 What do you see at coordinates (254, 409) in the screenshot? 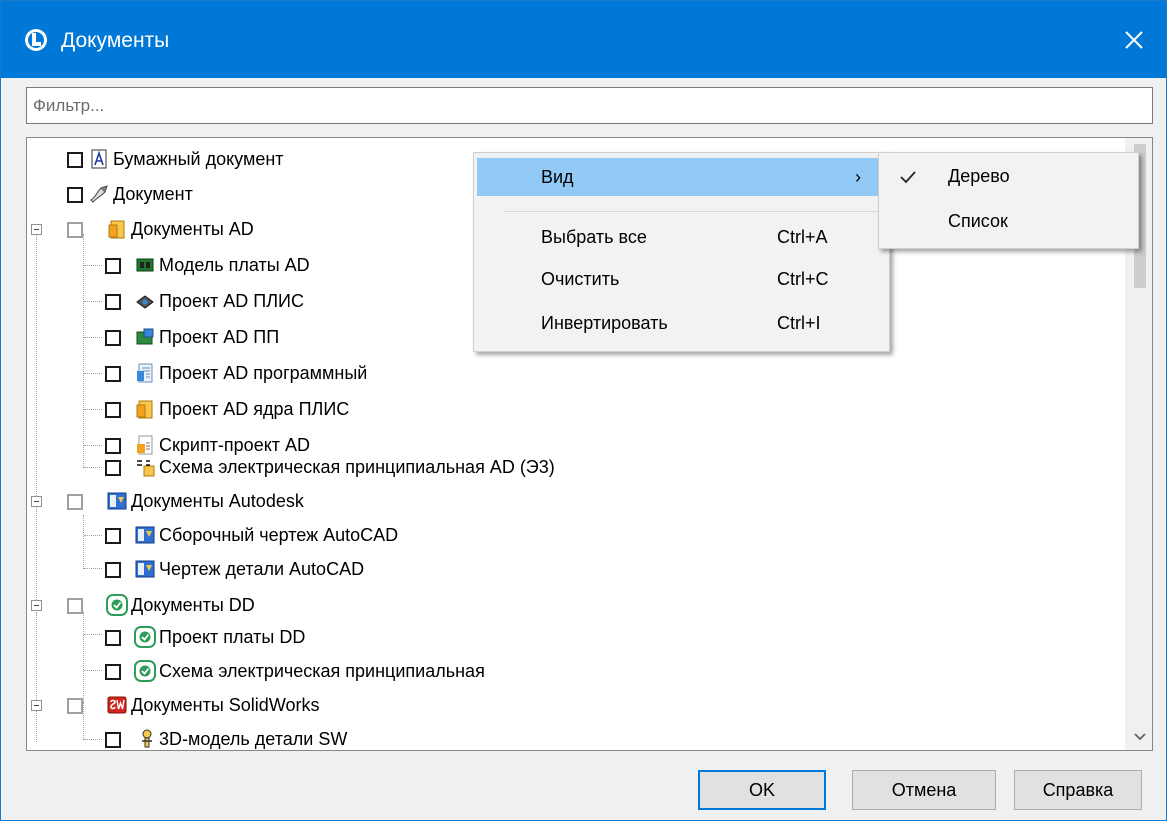
I see `item-label: Проект AD ядра ПЛИС` at bounding box center [254, 409].